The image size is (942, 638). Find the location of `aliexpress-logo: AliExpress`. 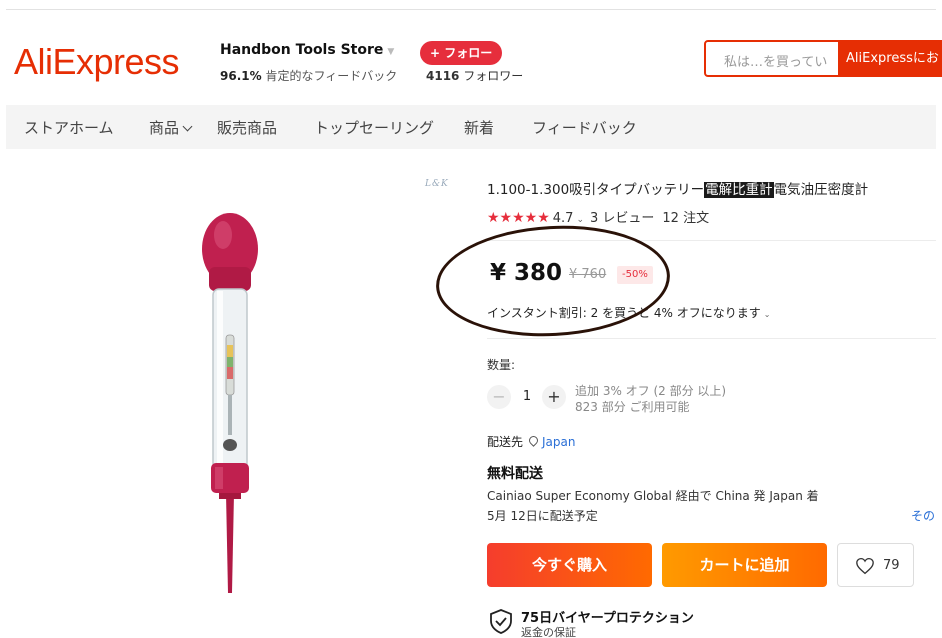

aliexpress-logo: AliExpress is located at coordinates (97, 62).